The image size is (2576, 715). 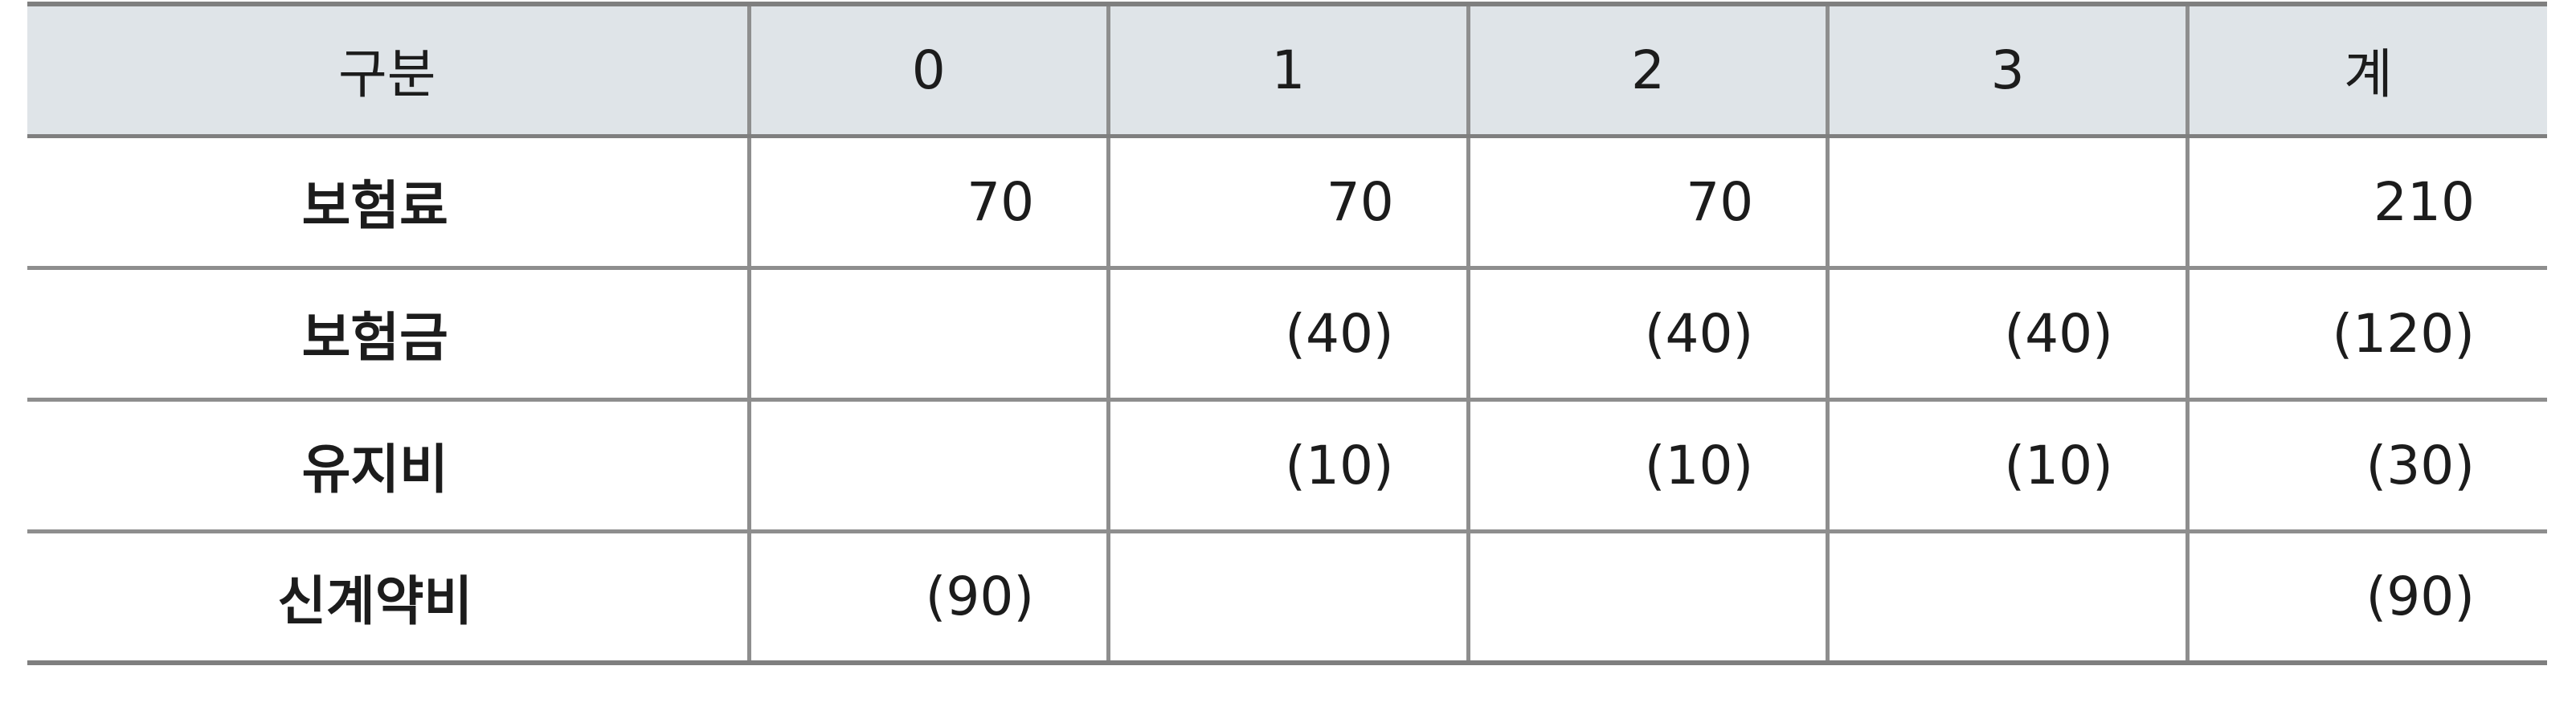 I want to click on table-cell-total: (90), so click(x=2366, y=598).